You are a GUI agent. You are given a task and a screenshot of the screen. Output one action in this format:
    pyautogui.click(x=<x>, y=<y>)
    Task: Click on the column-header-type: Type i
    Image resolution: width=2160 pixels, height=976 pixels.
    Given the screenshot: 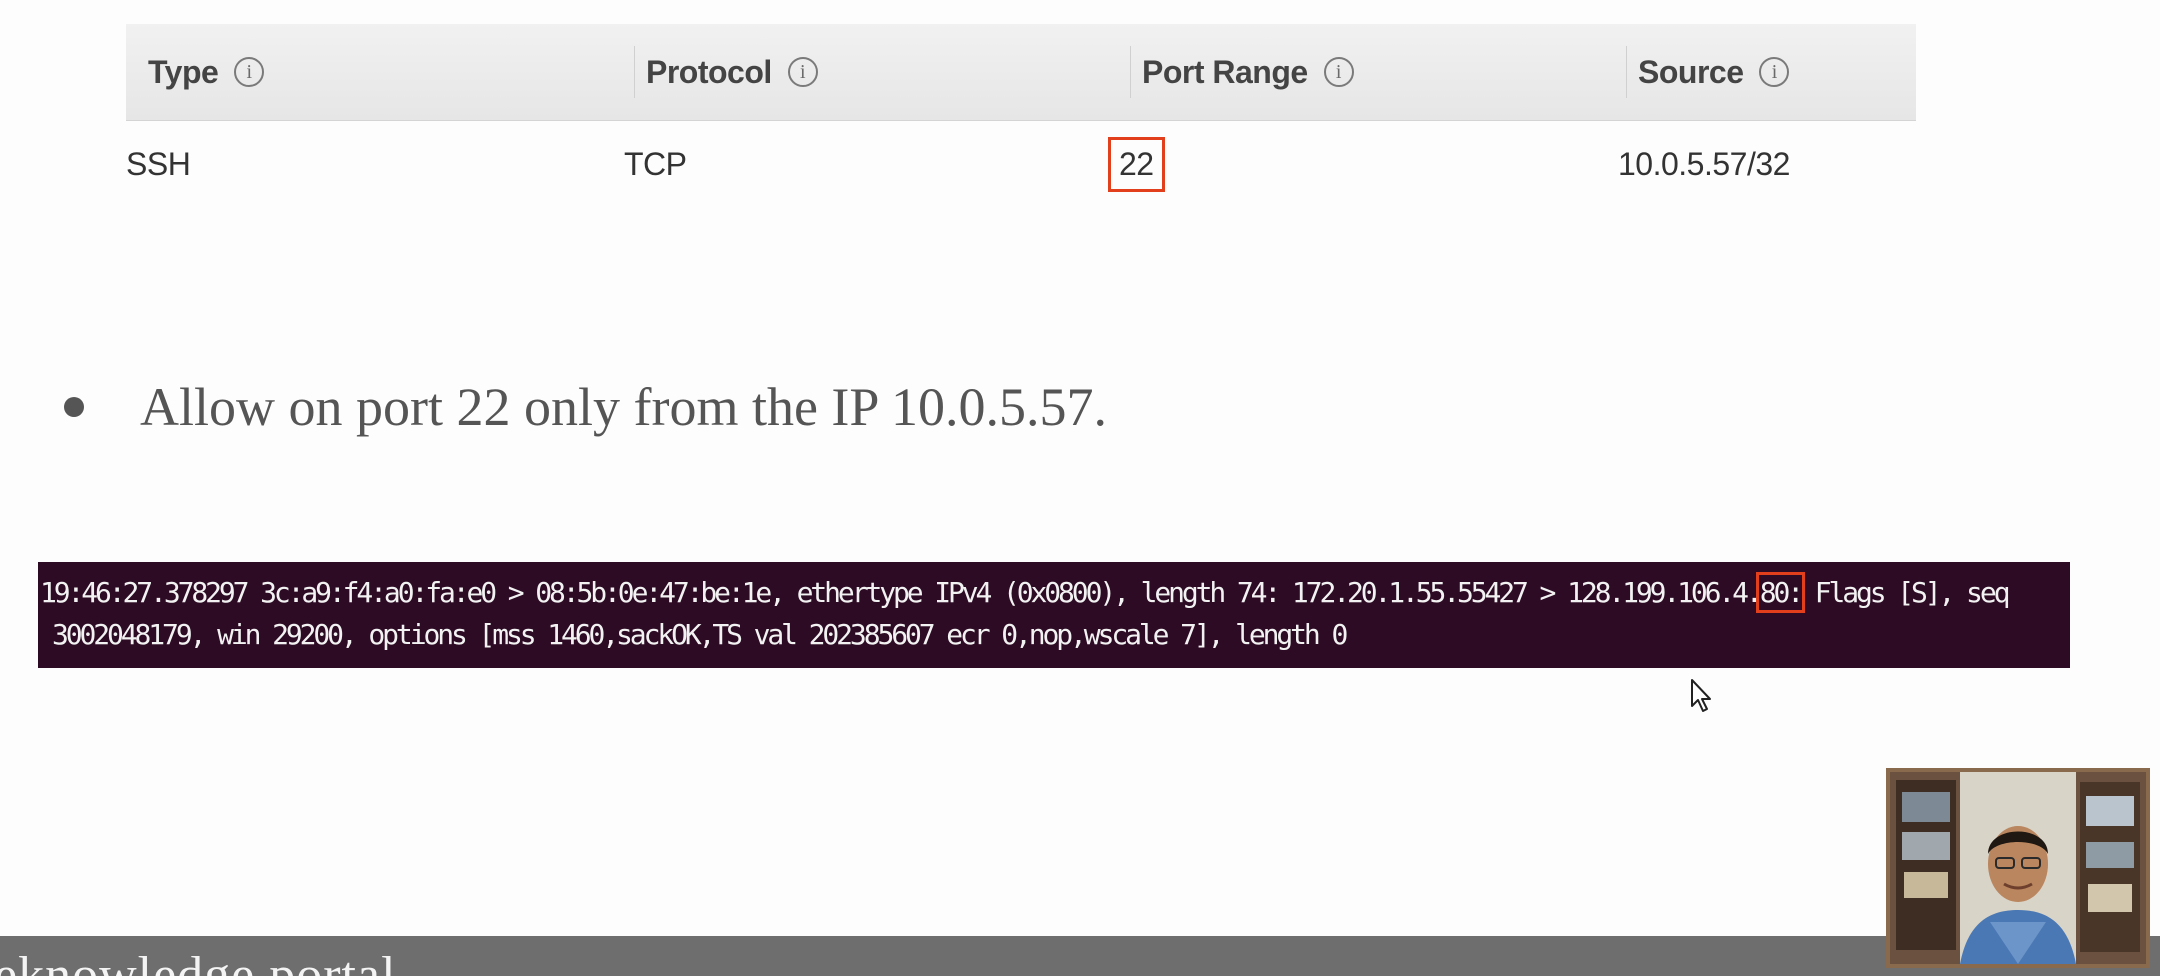 What is the action you would take?
    pyautogui.click(x=206, y=72)
    